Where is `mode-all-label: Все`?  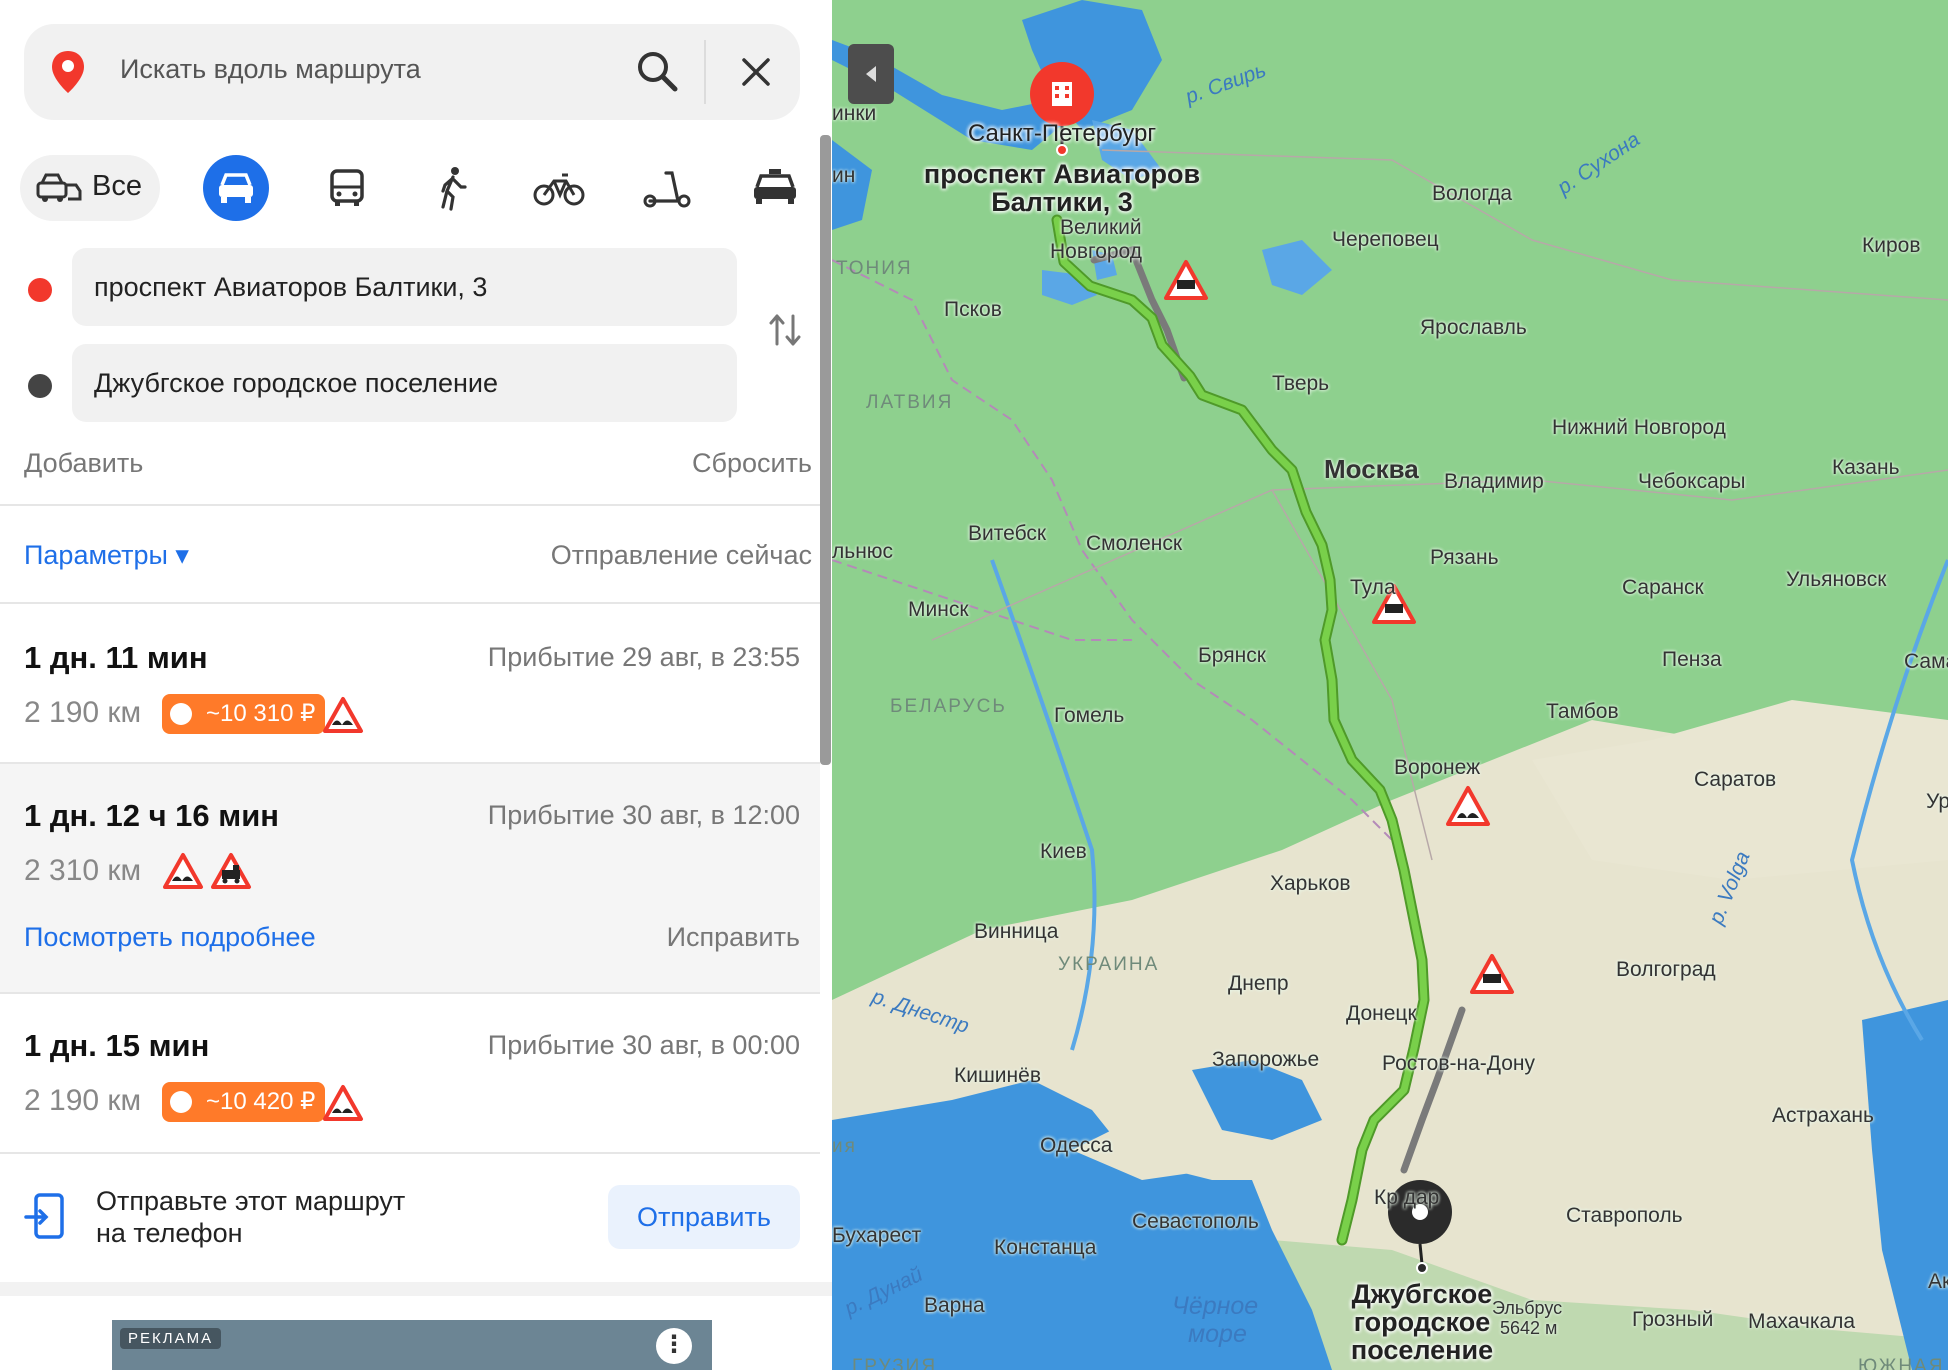 mode-all-label: Все is located at coordinates (117, 186).